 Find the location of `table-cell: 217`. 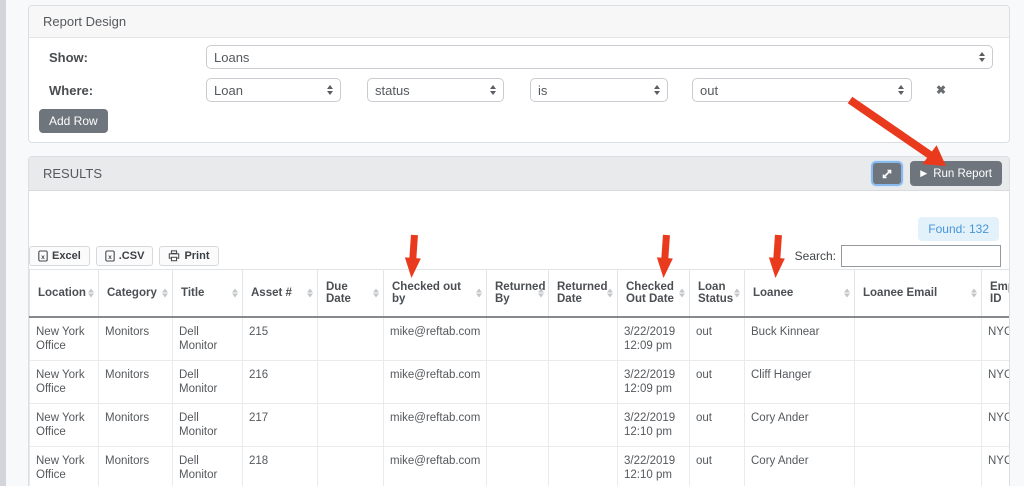

table-cell: 217 is located at coordinates (280, 425).